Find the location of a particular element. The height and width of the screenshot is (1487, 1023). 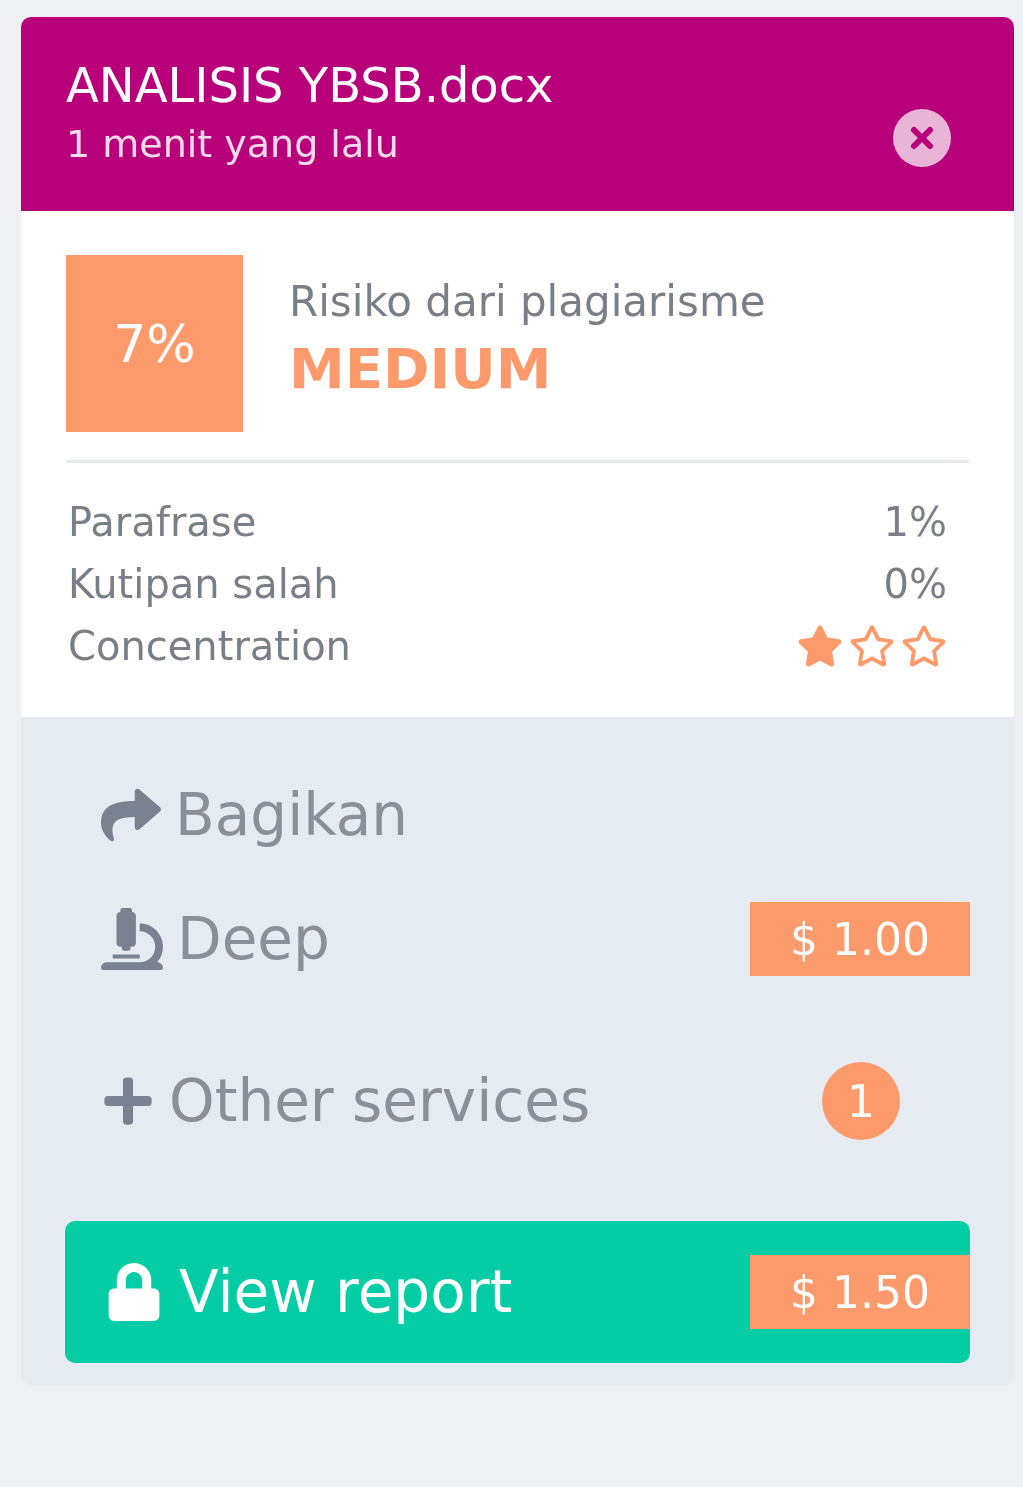

metric-label: Parafrase is located at coordinates (162, 522).